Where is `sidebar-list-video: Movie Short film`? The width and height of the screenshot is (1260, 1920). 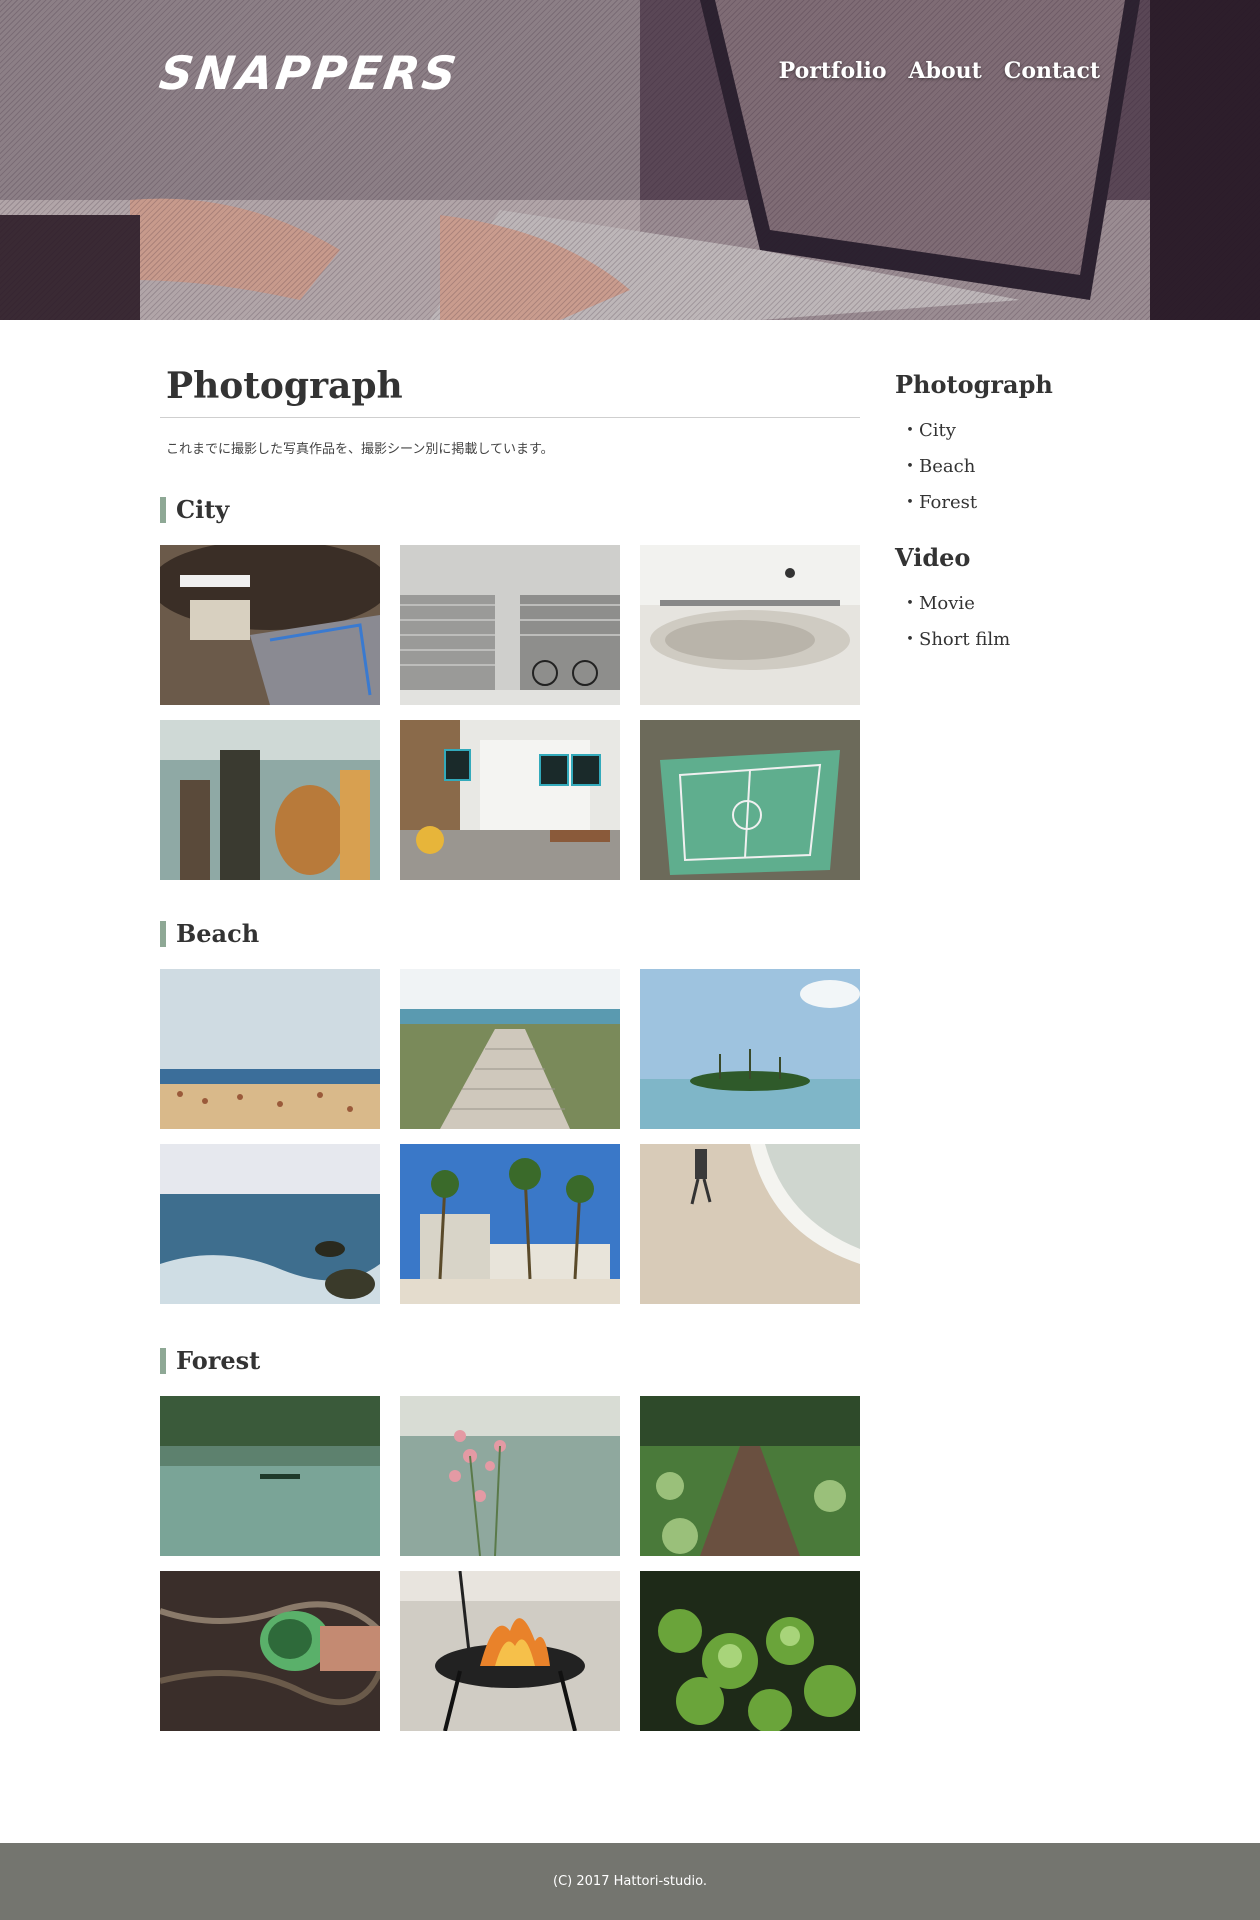 sidebar-list-video: Movie Short film is located at coordinates (1008, 622).